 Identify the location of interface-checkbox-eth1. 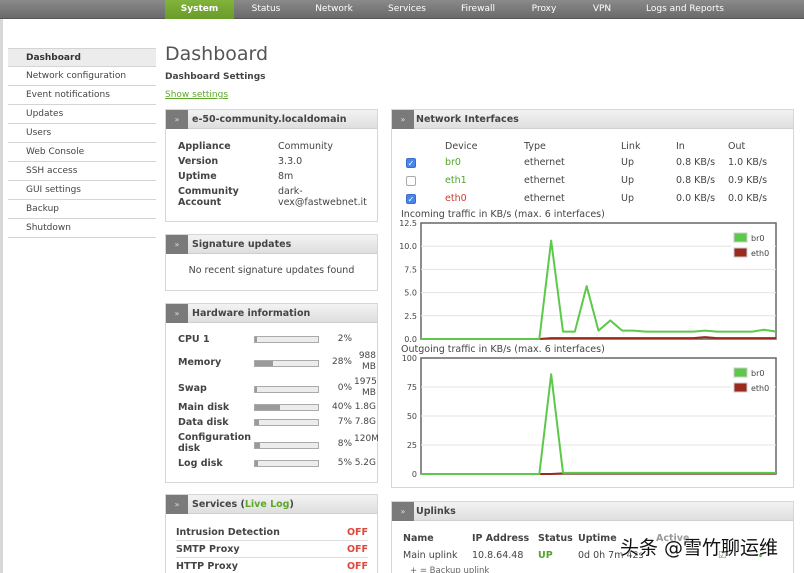
(411, 181).